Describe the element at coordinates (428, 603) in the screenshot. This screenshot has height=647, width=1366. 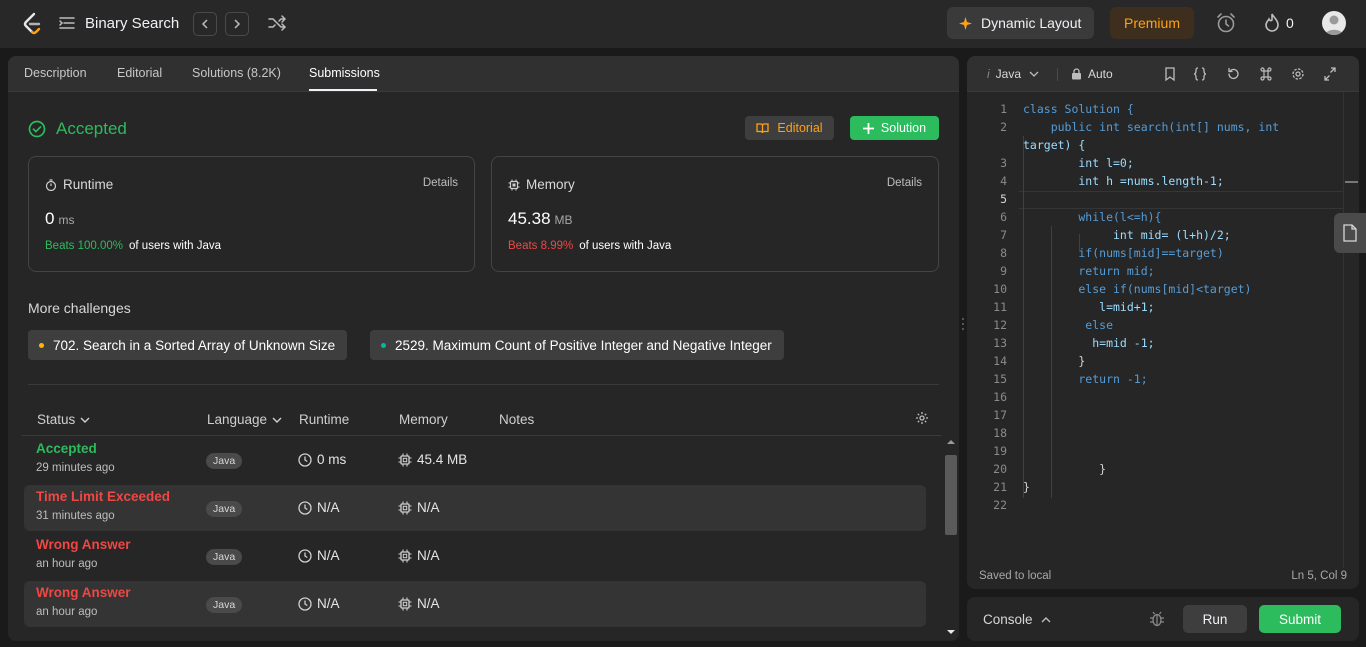
I see `row-memory-value: N/A` at that location.